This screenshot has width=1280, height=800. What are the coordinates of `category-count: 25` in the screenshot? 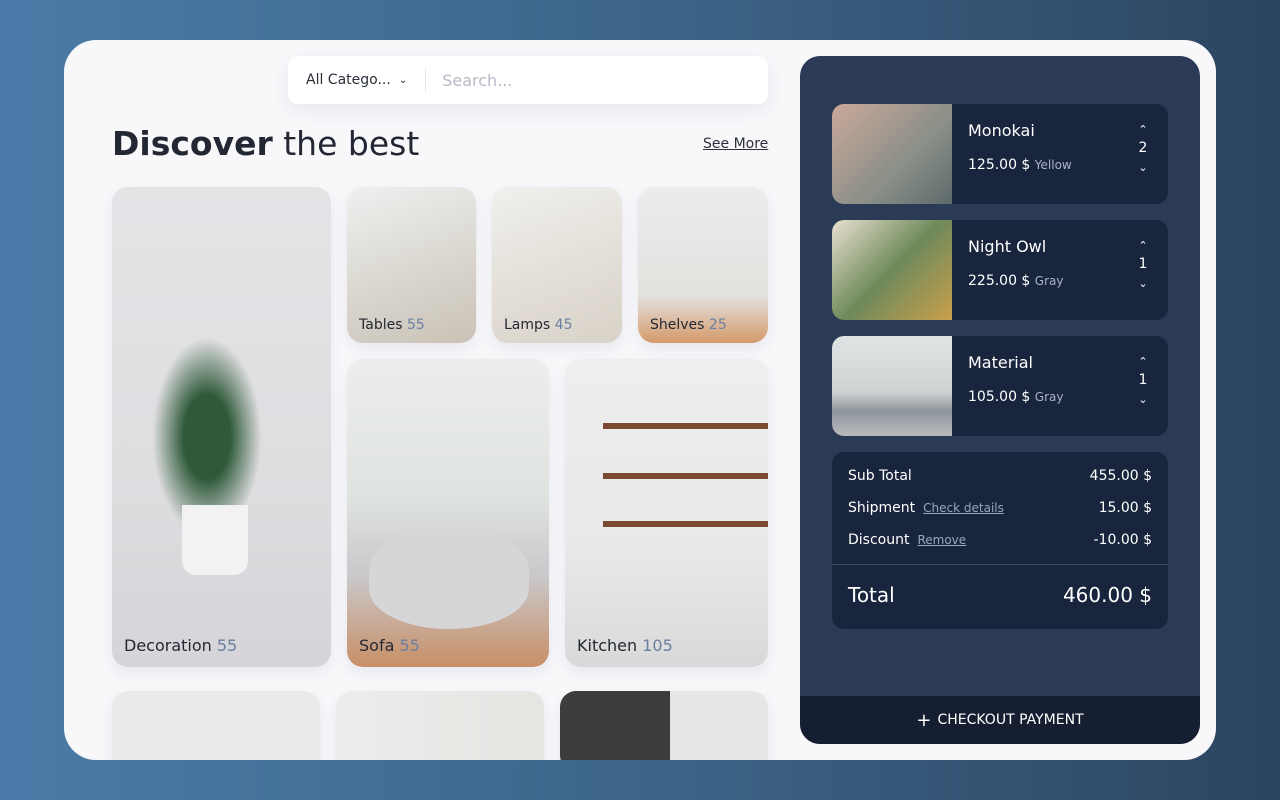 It's located at (717, 325).